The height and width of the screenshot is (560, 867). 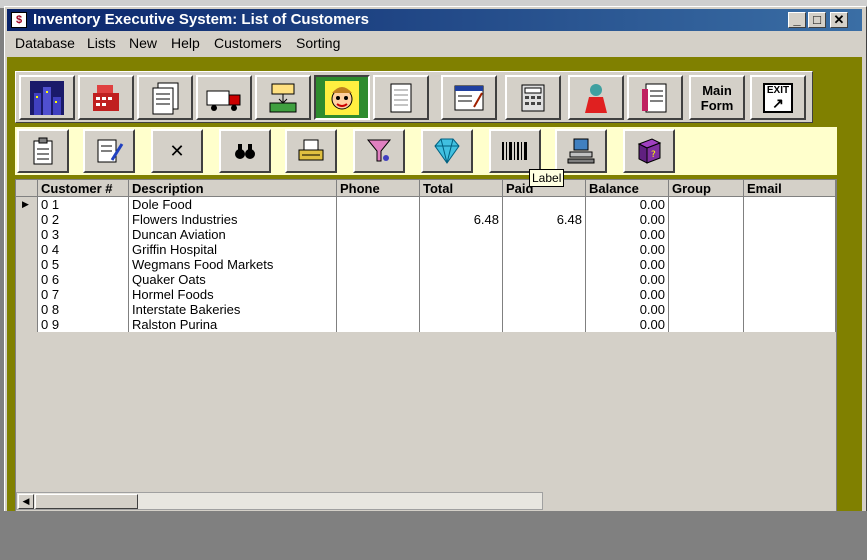 I want to click on cell-id: 0 5, so click(x=83, y=264).